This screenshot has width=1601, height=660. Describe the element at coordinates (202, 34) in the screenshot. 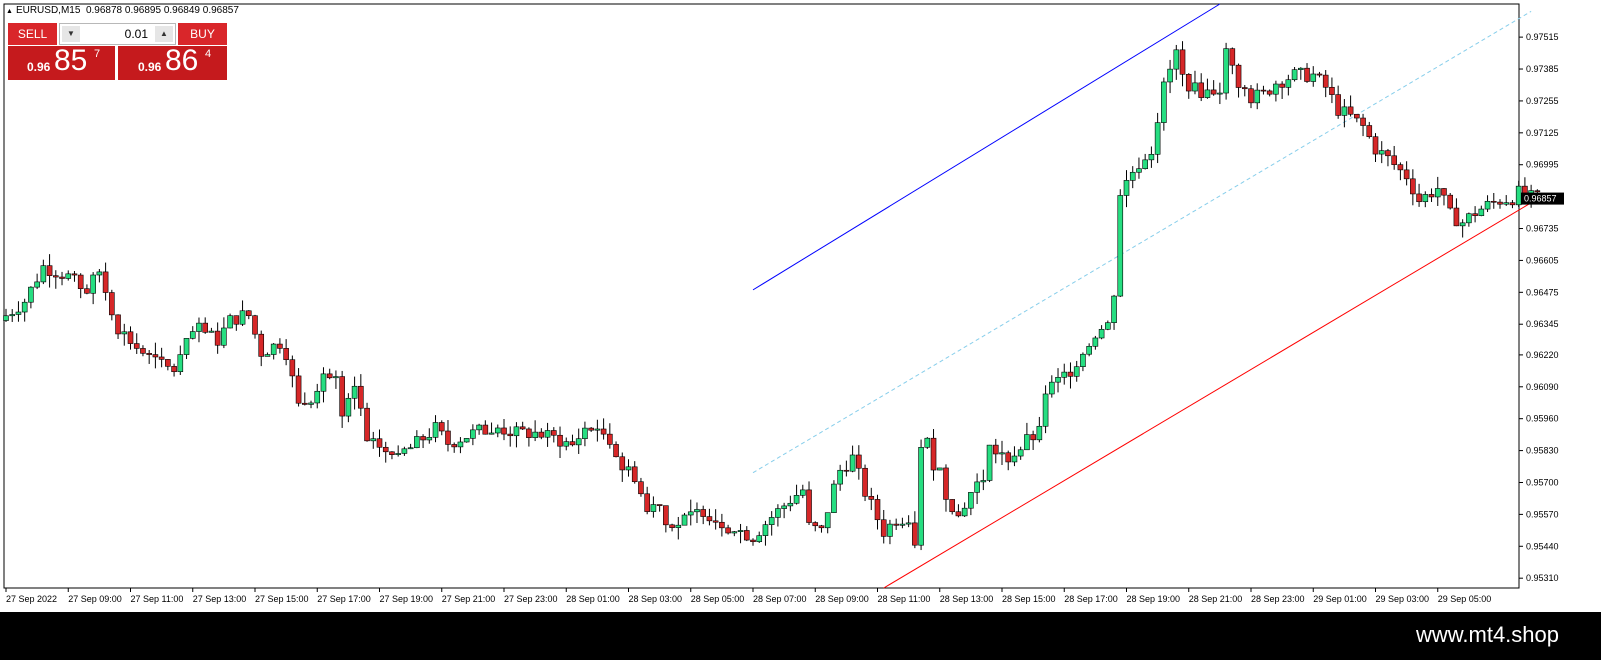

I see `buy-button: BUY` at that location.